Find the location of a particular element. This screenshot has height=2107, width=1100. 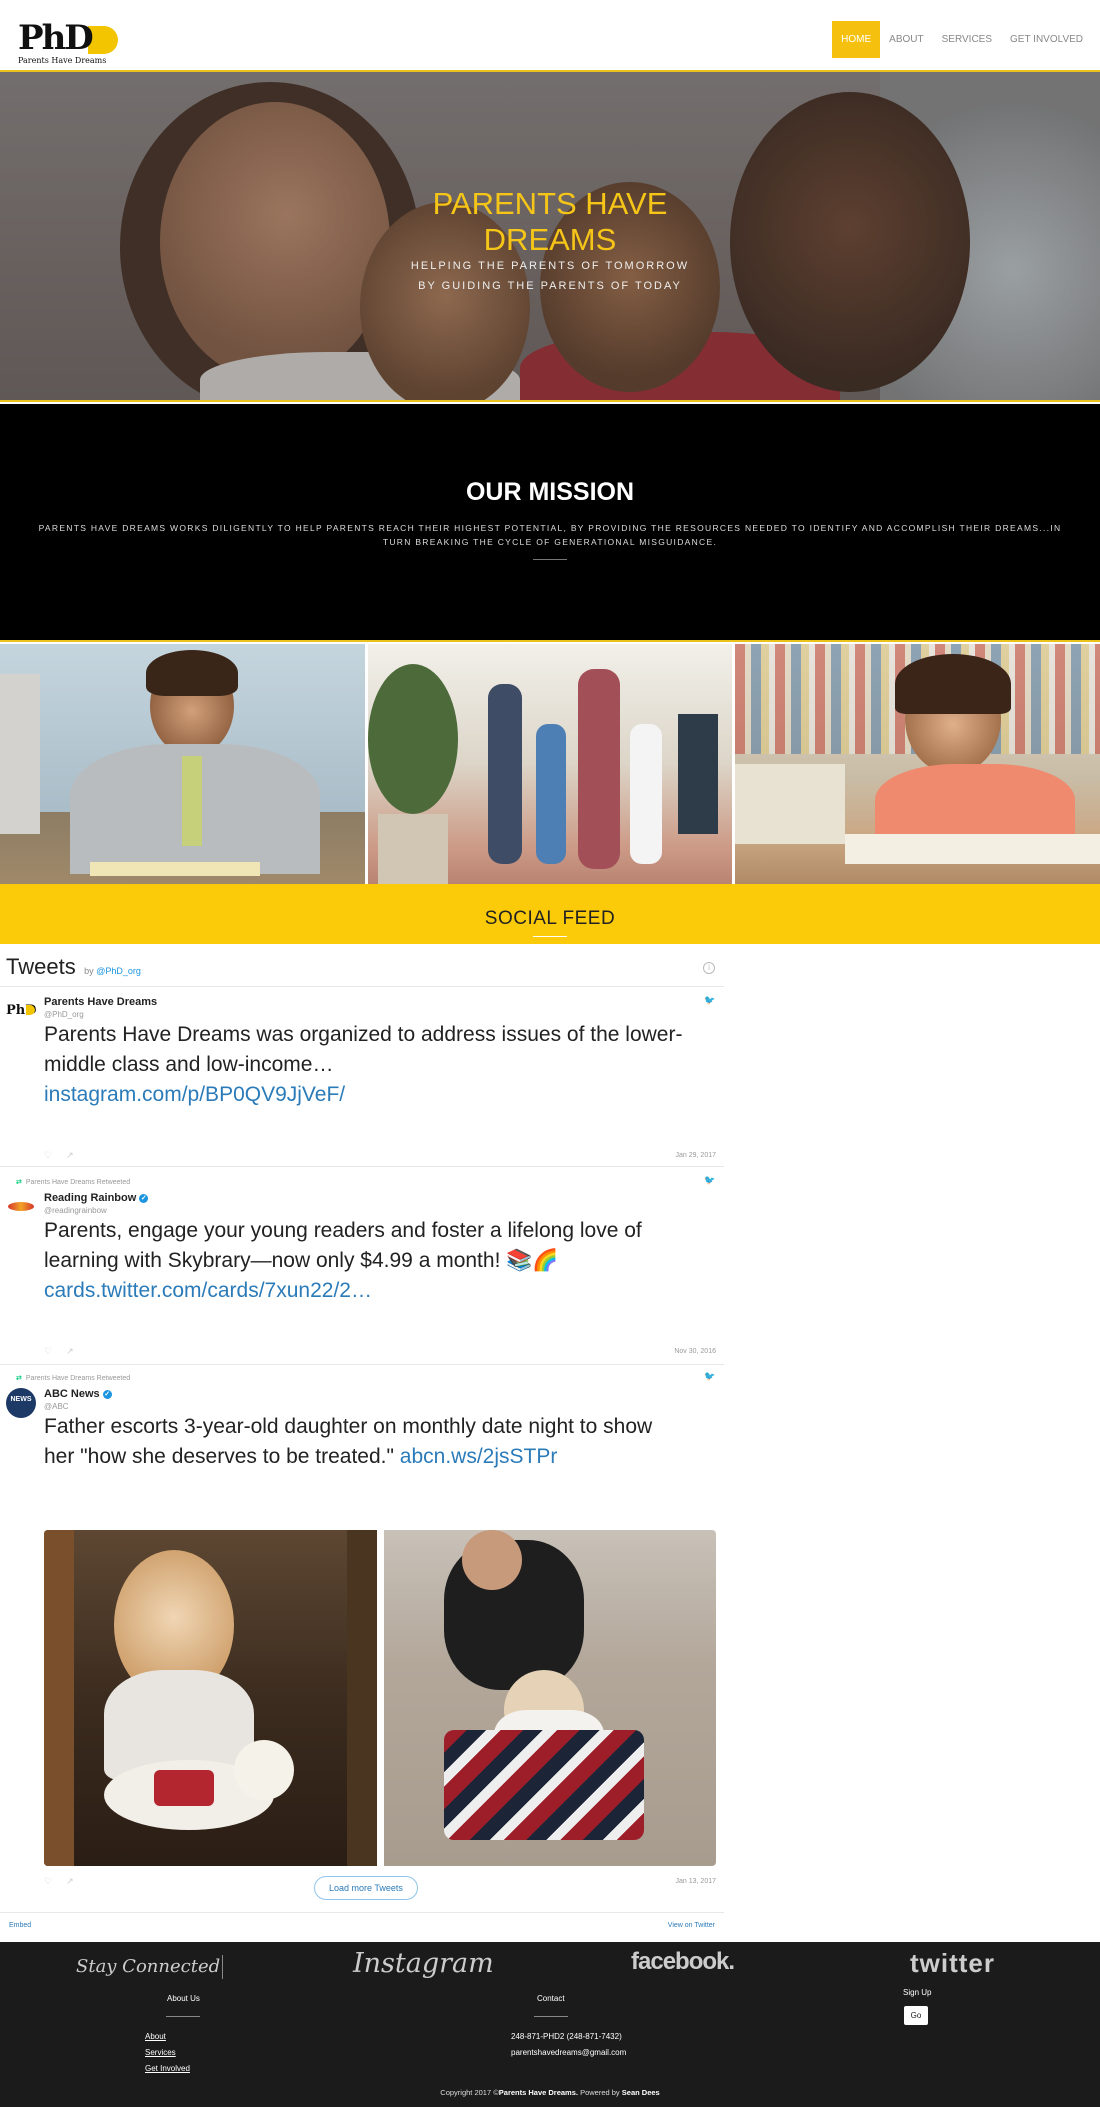

footer-email: parentshavedreams@gmail.com is located at coordinates (568, 2052).